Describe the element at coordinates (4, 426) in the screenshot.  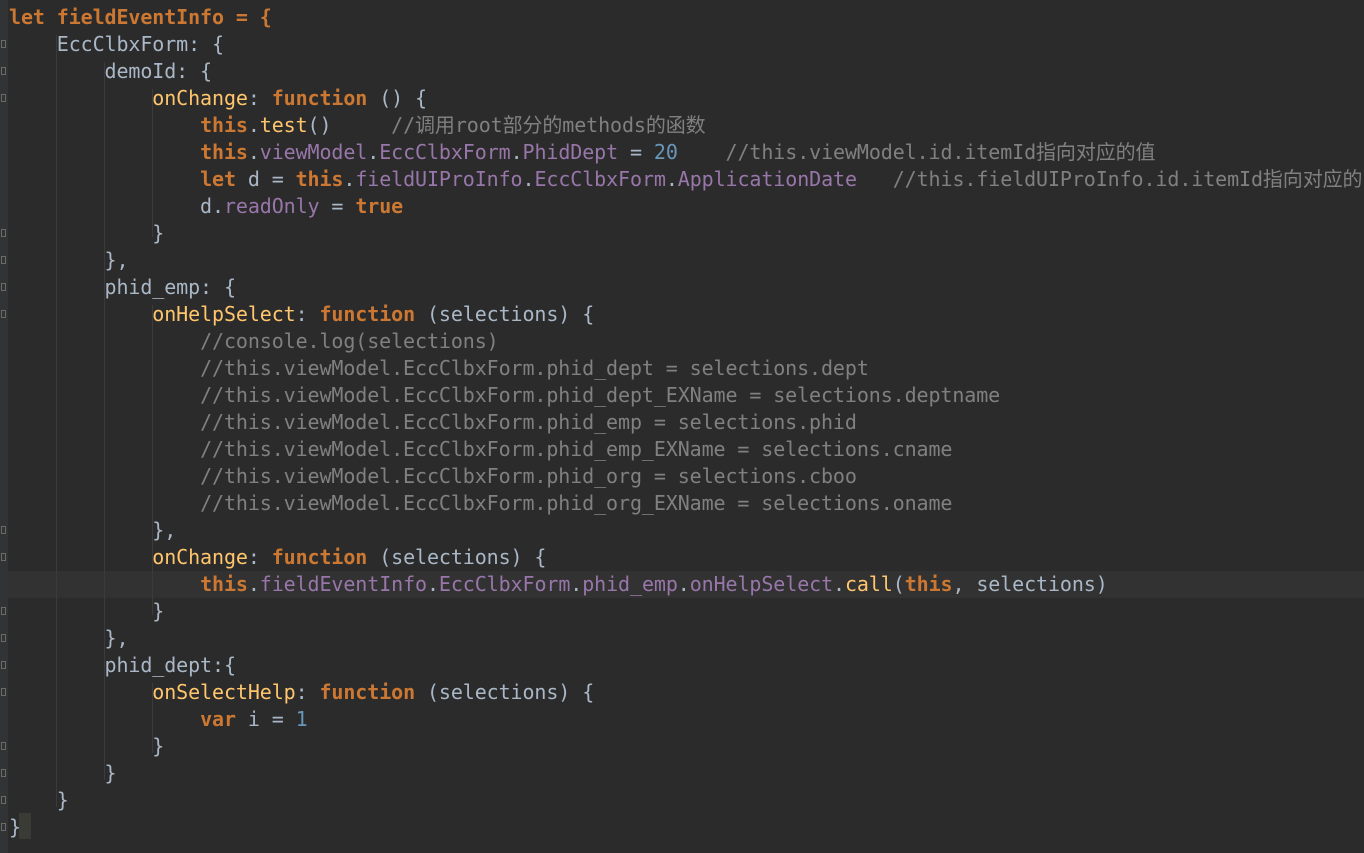
I see `editor-gutter` at that location.